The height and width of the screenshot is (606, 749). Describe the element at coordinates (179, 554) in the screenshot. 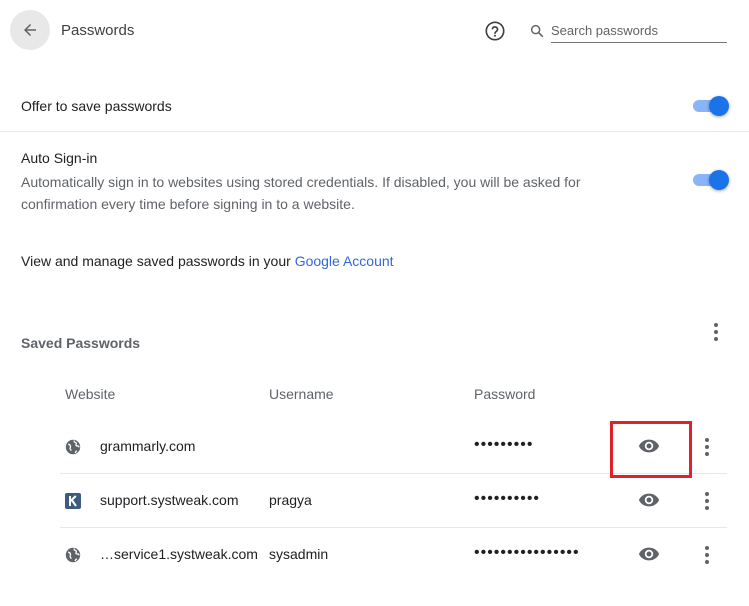

I see `website-name: …service1.systweak.com` at that location.